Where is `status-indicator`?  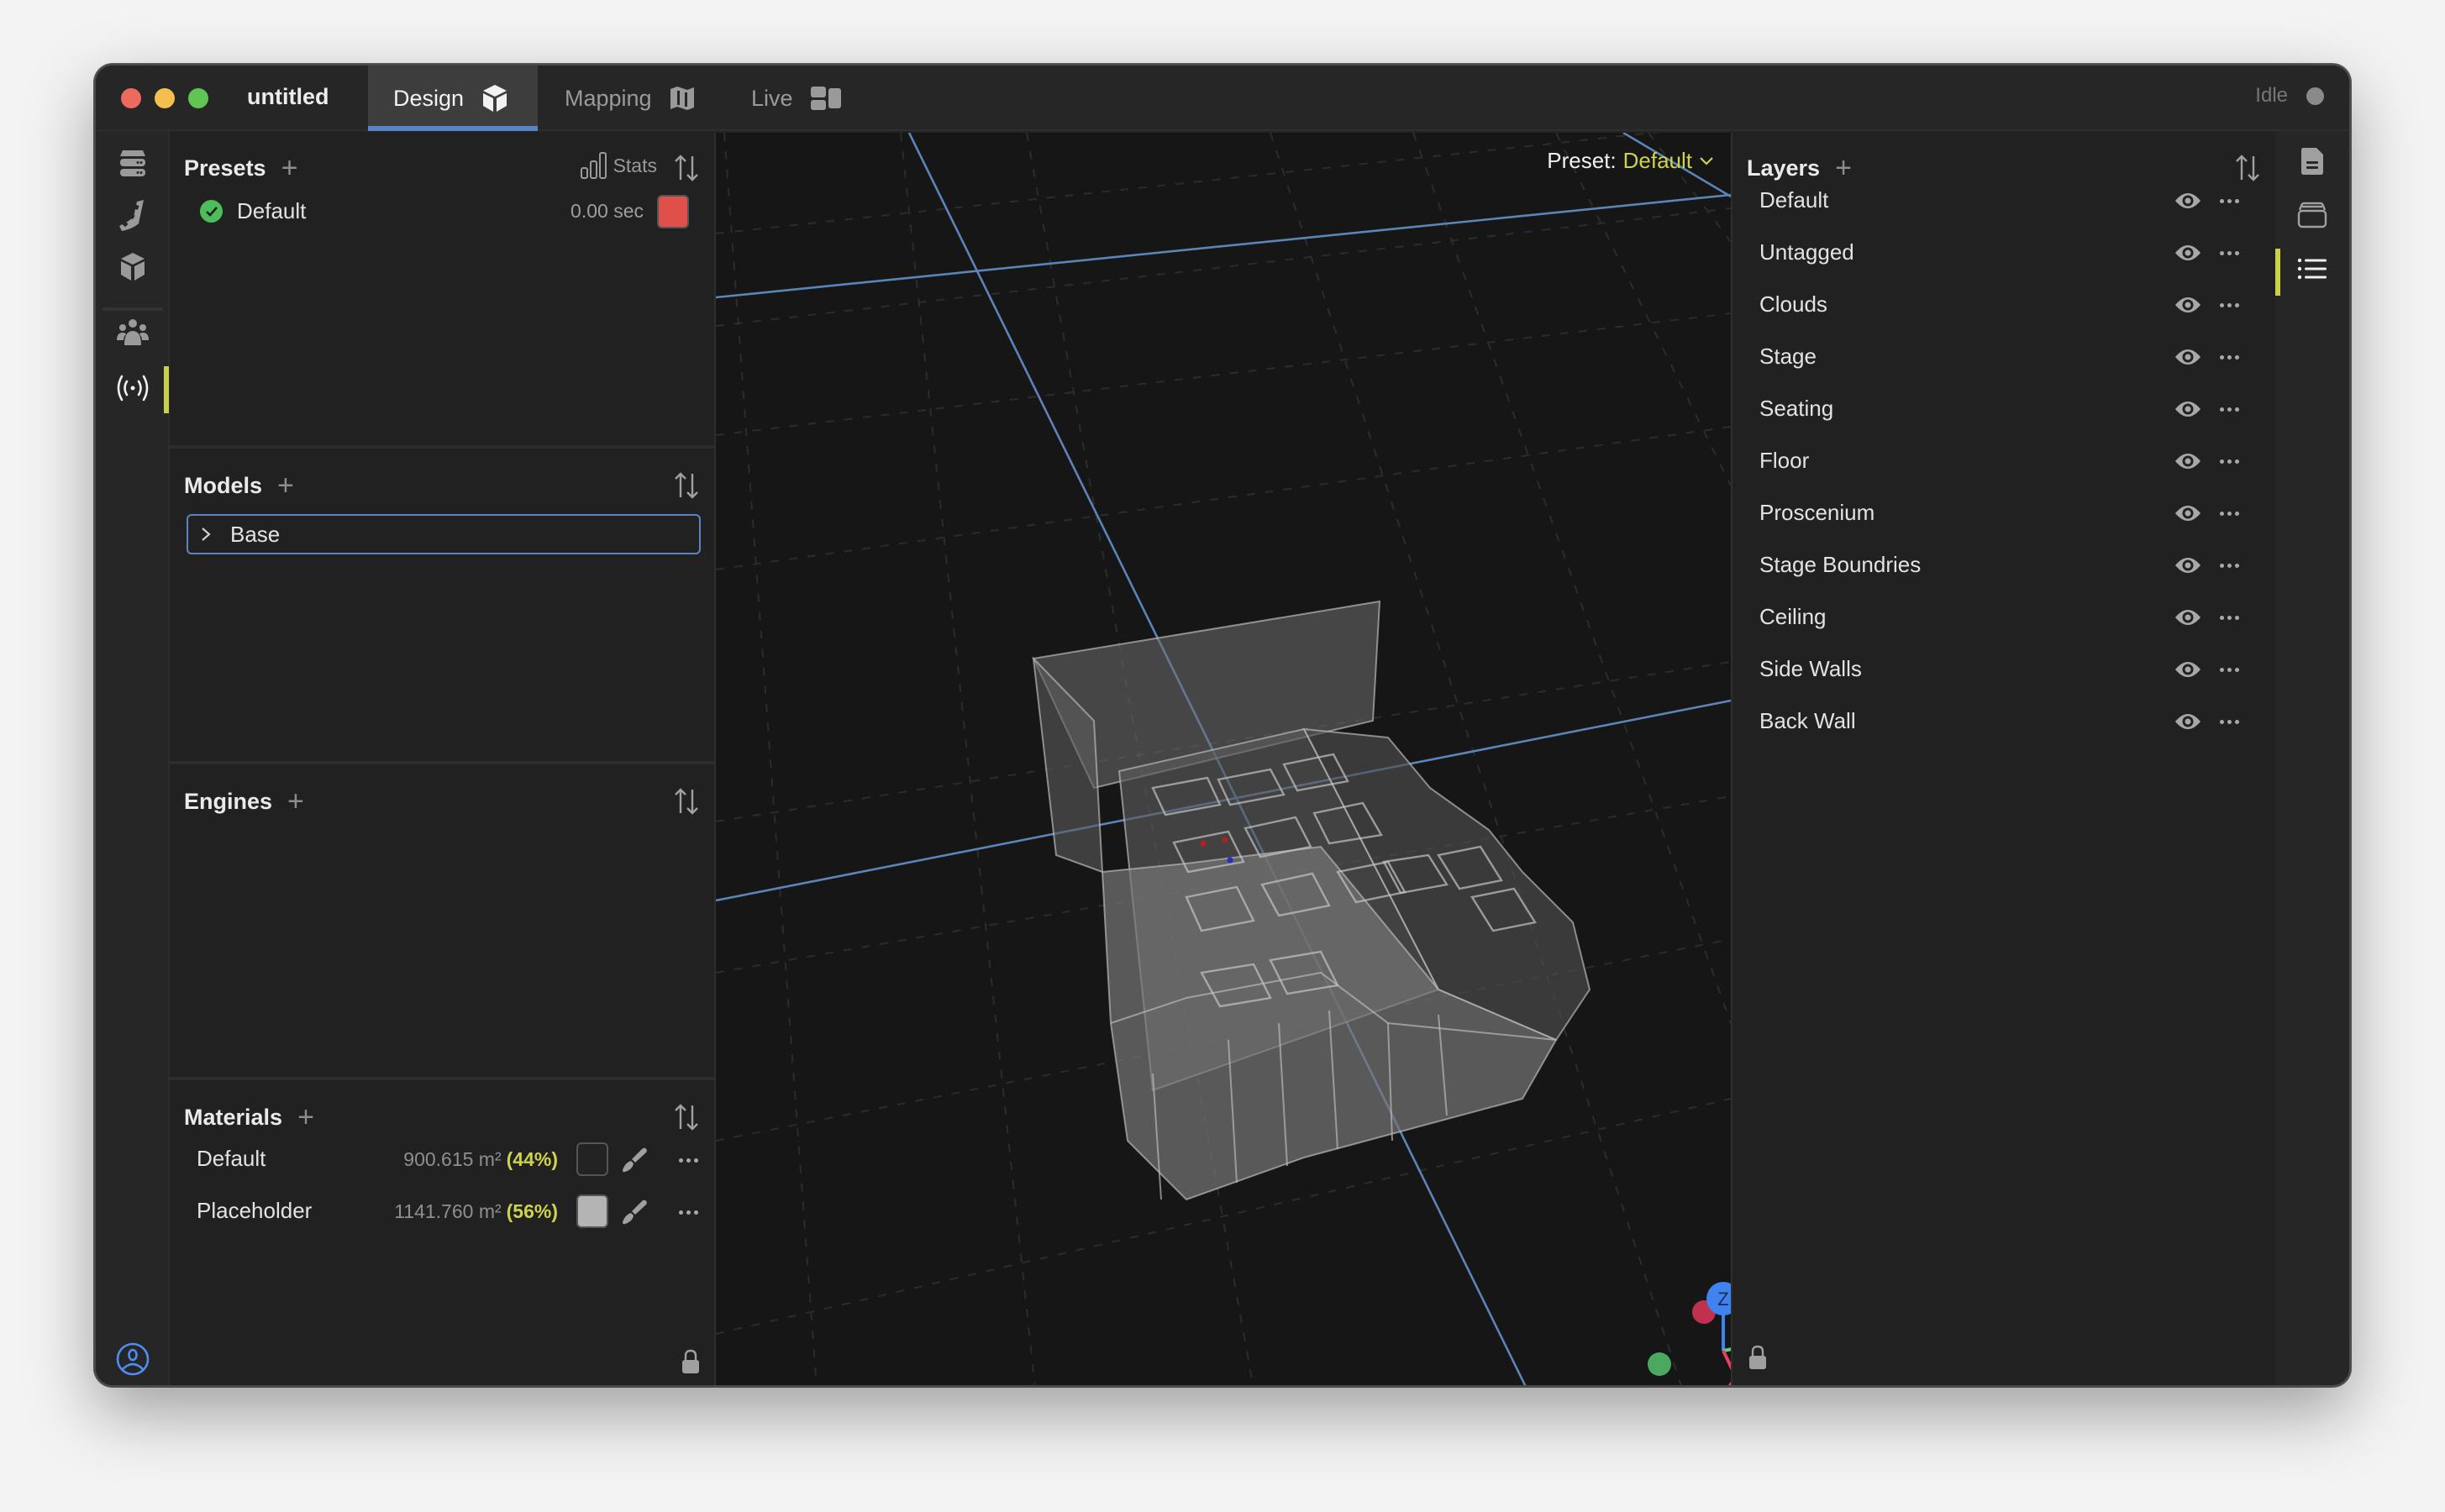
status-indicator is located at coordinates (2315, 96).